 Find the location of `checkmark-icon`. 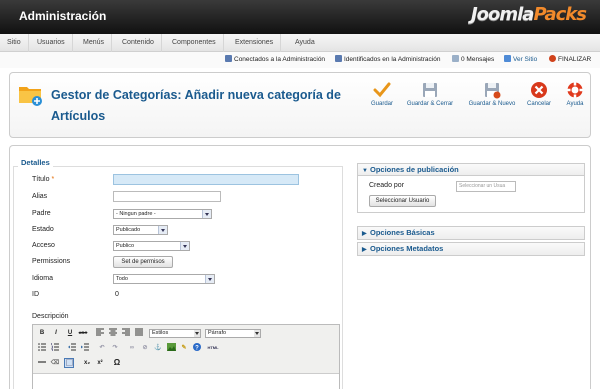

checkmark-icon is located at coordinates (382, 90).